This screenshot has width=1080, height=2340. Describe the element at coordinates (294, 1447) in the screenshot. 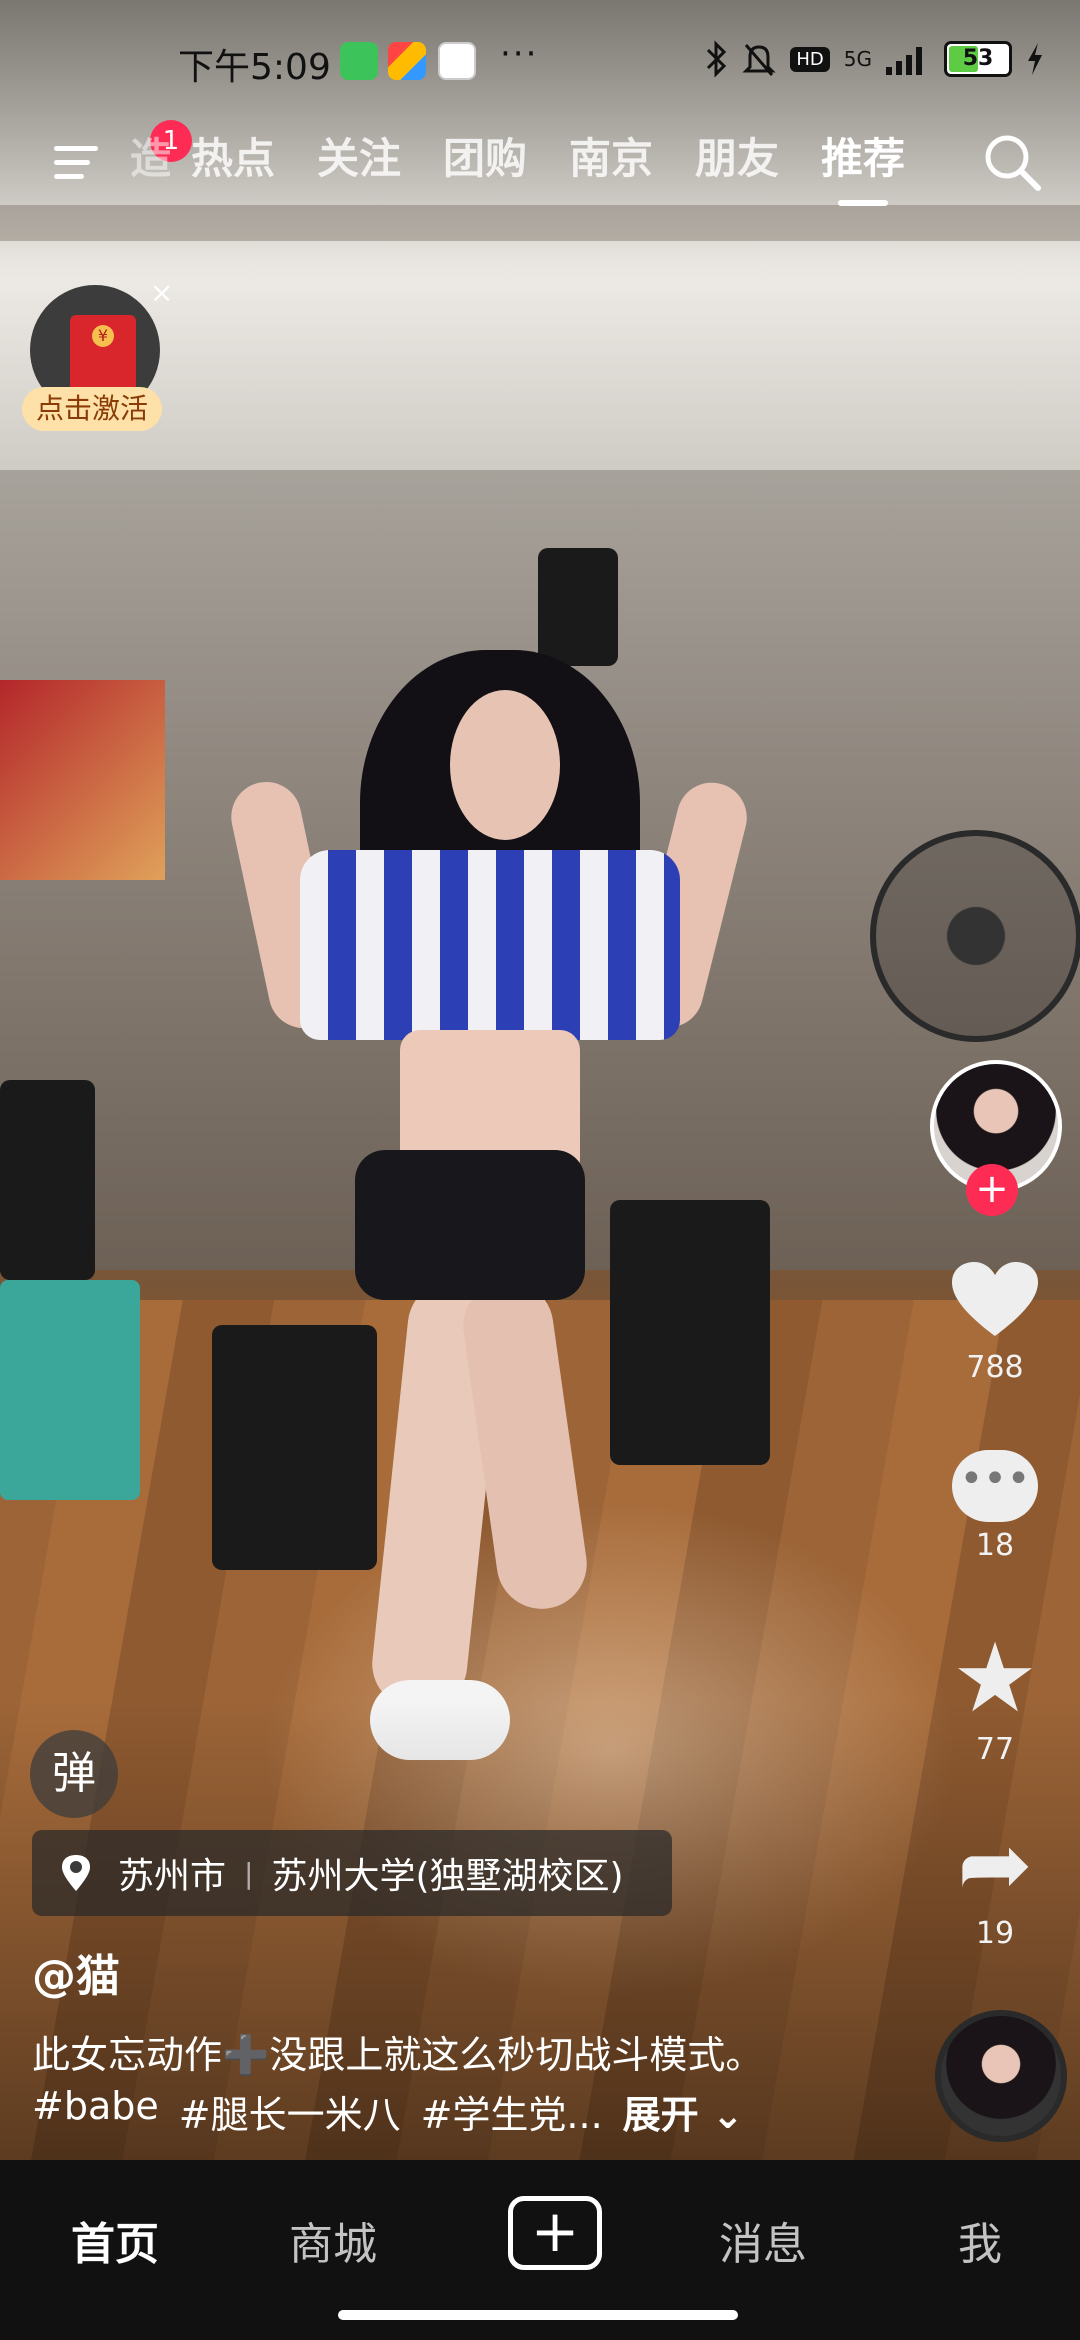

I see `speaker-trolley` at that location.